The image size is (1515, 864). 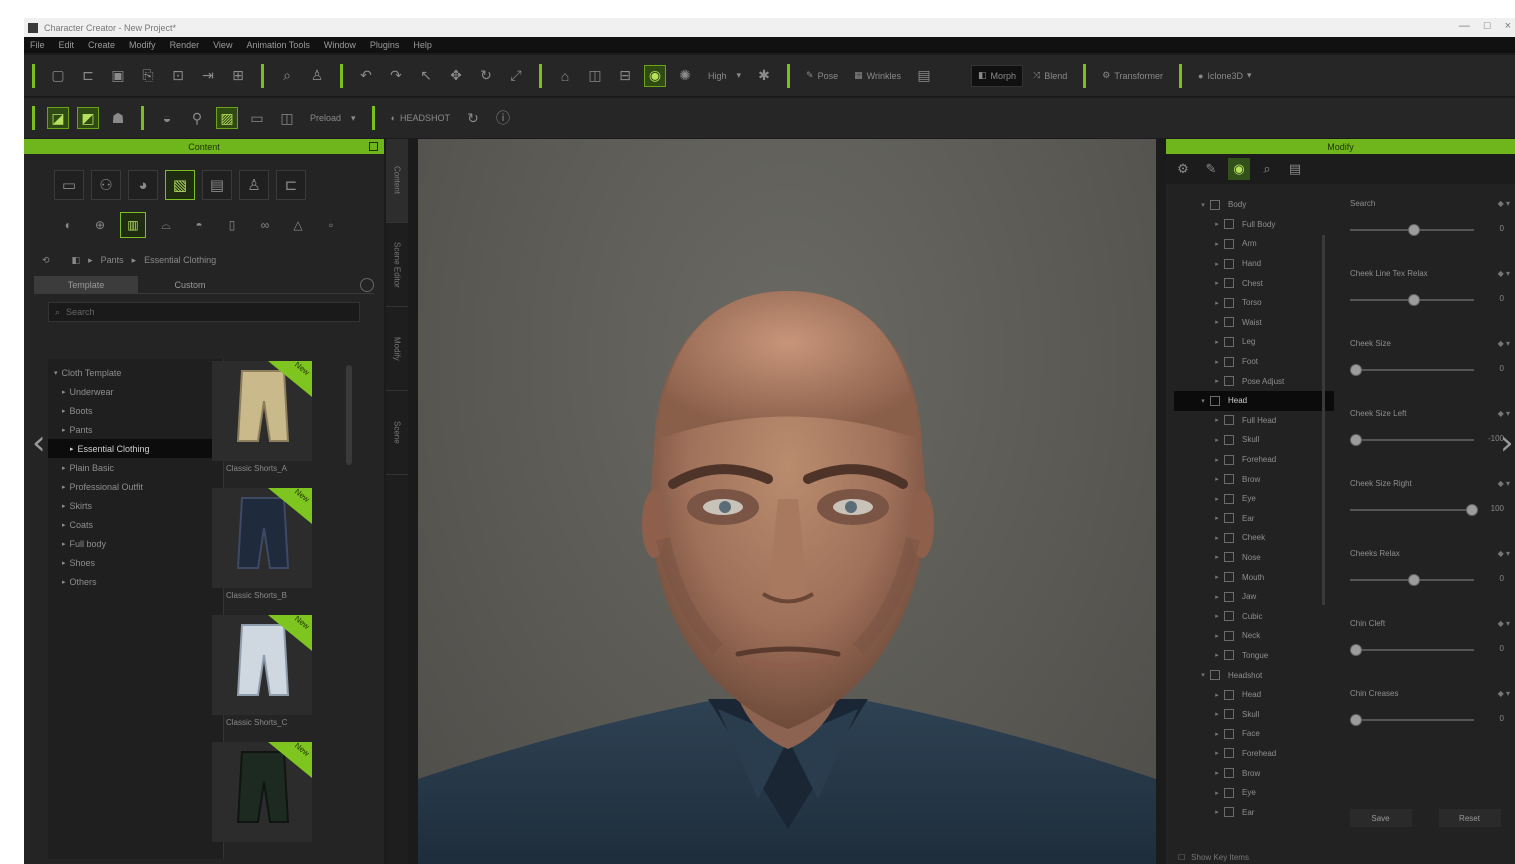 What do you see at coordinates (67, 225) in the screenshot?
I see `hair-icon: ◖` at bounding box center [67, 225].